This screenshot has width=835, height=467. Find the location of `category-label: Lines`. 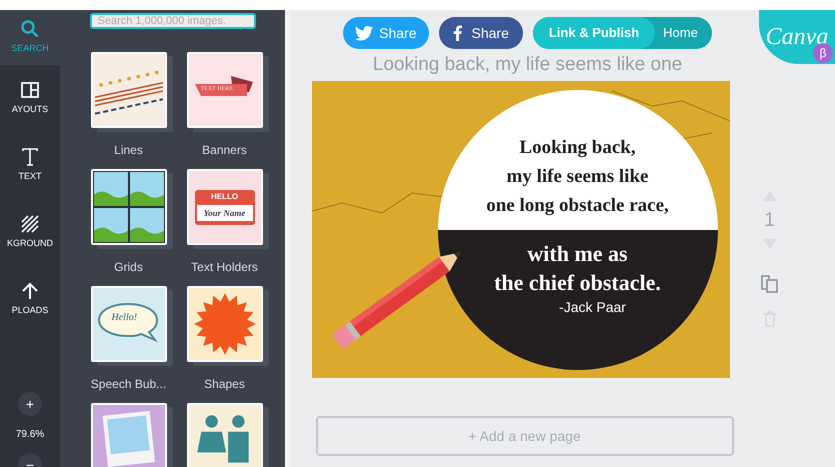

category-label: Lines is located at coordinates (128, 150).